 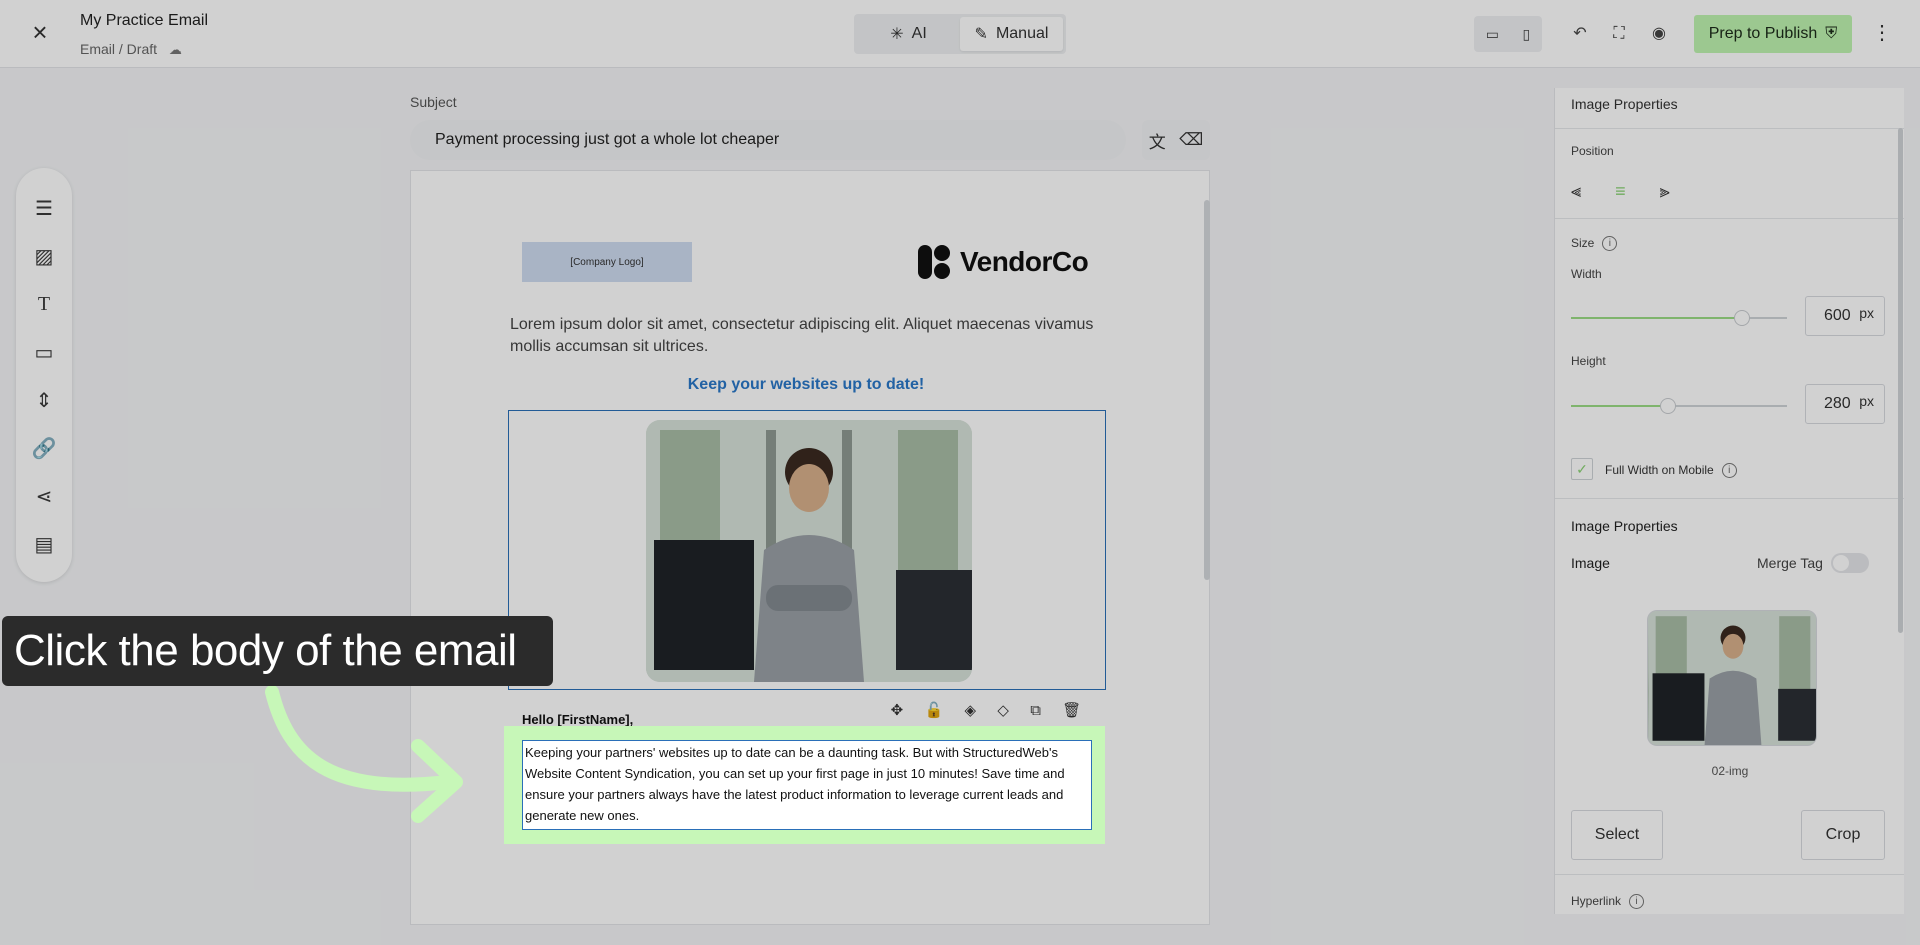 What do you see at coordinates (1022, 33) in the screenshot?
I see `mode-manual-label: Manual` at bounding box center [1022, 33].